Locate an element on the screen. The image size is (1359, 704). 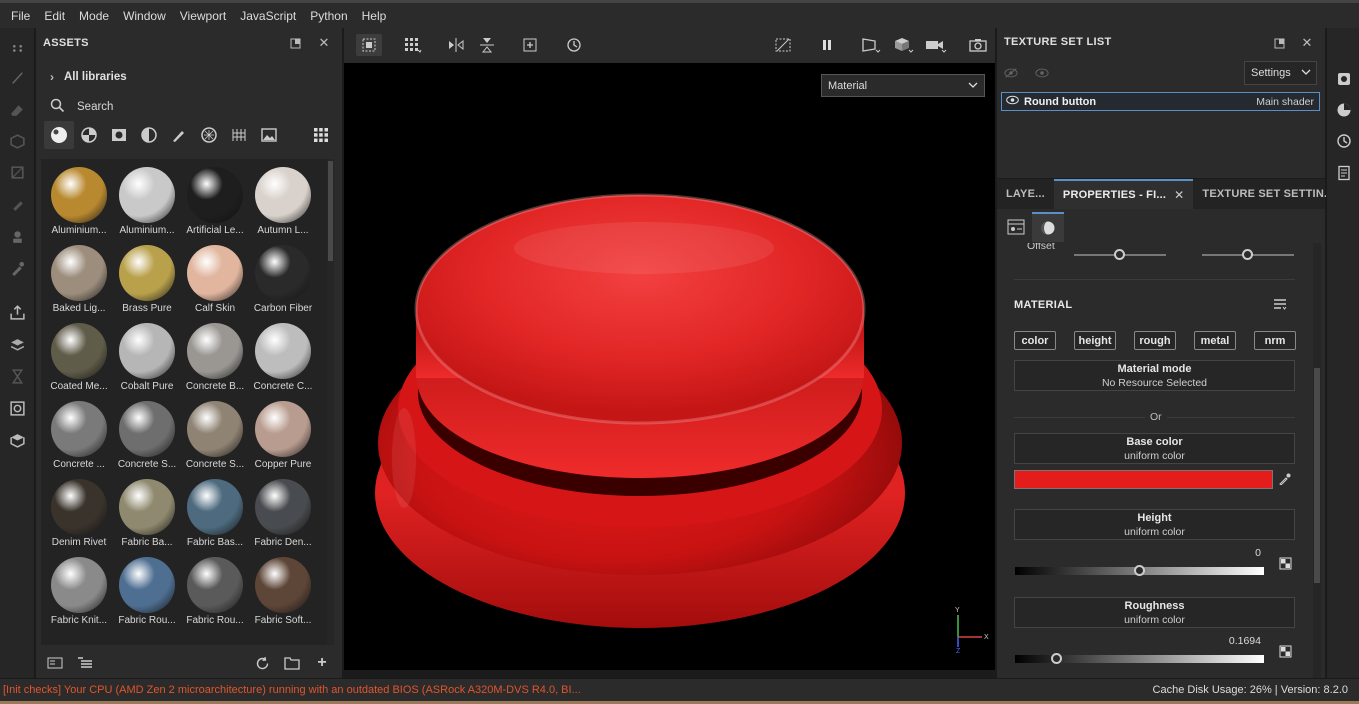
filter-masks-icon is located at coordinates (119, 135).